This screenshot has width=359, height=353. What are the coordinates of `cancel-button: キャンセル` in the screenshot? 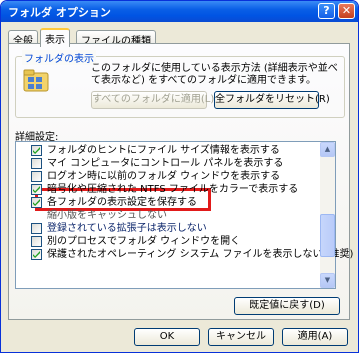 It's located at (241, 337).